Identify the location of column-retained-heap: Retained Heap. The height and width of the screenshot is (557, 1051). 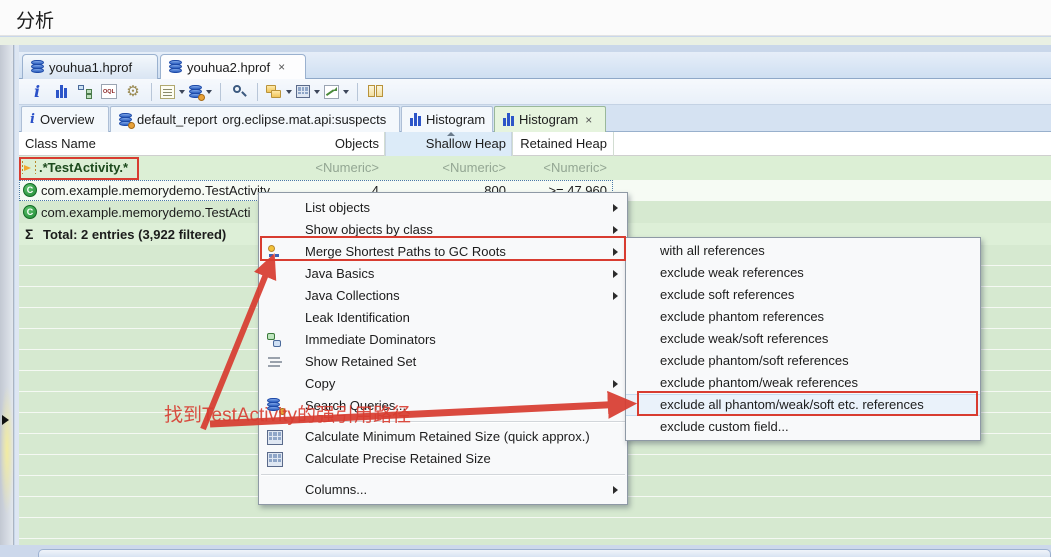
(533, 144).